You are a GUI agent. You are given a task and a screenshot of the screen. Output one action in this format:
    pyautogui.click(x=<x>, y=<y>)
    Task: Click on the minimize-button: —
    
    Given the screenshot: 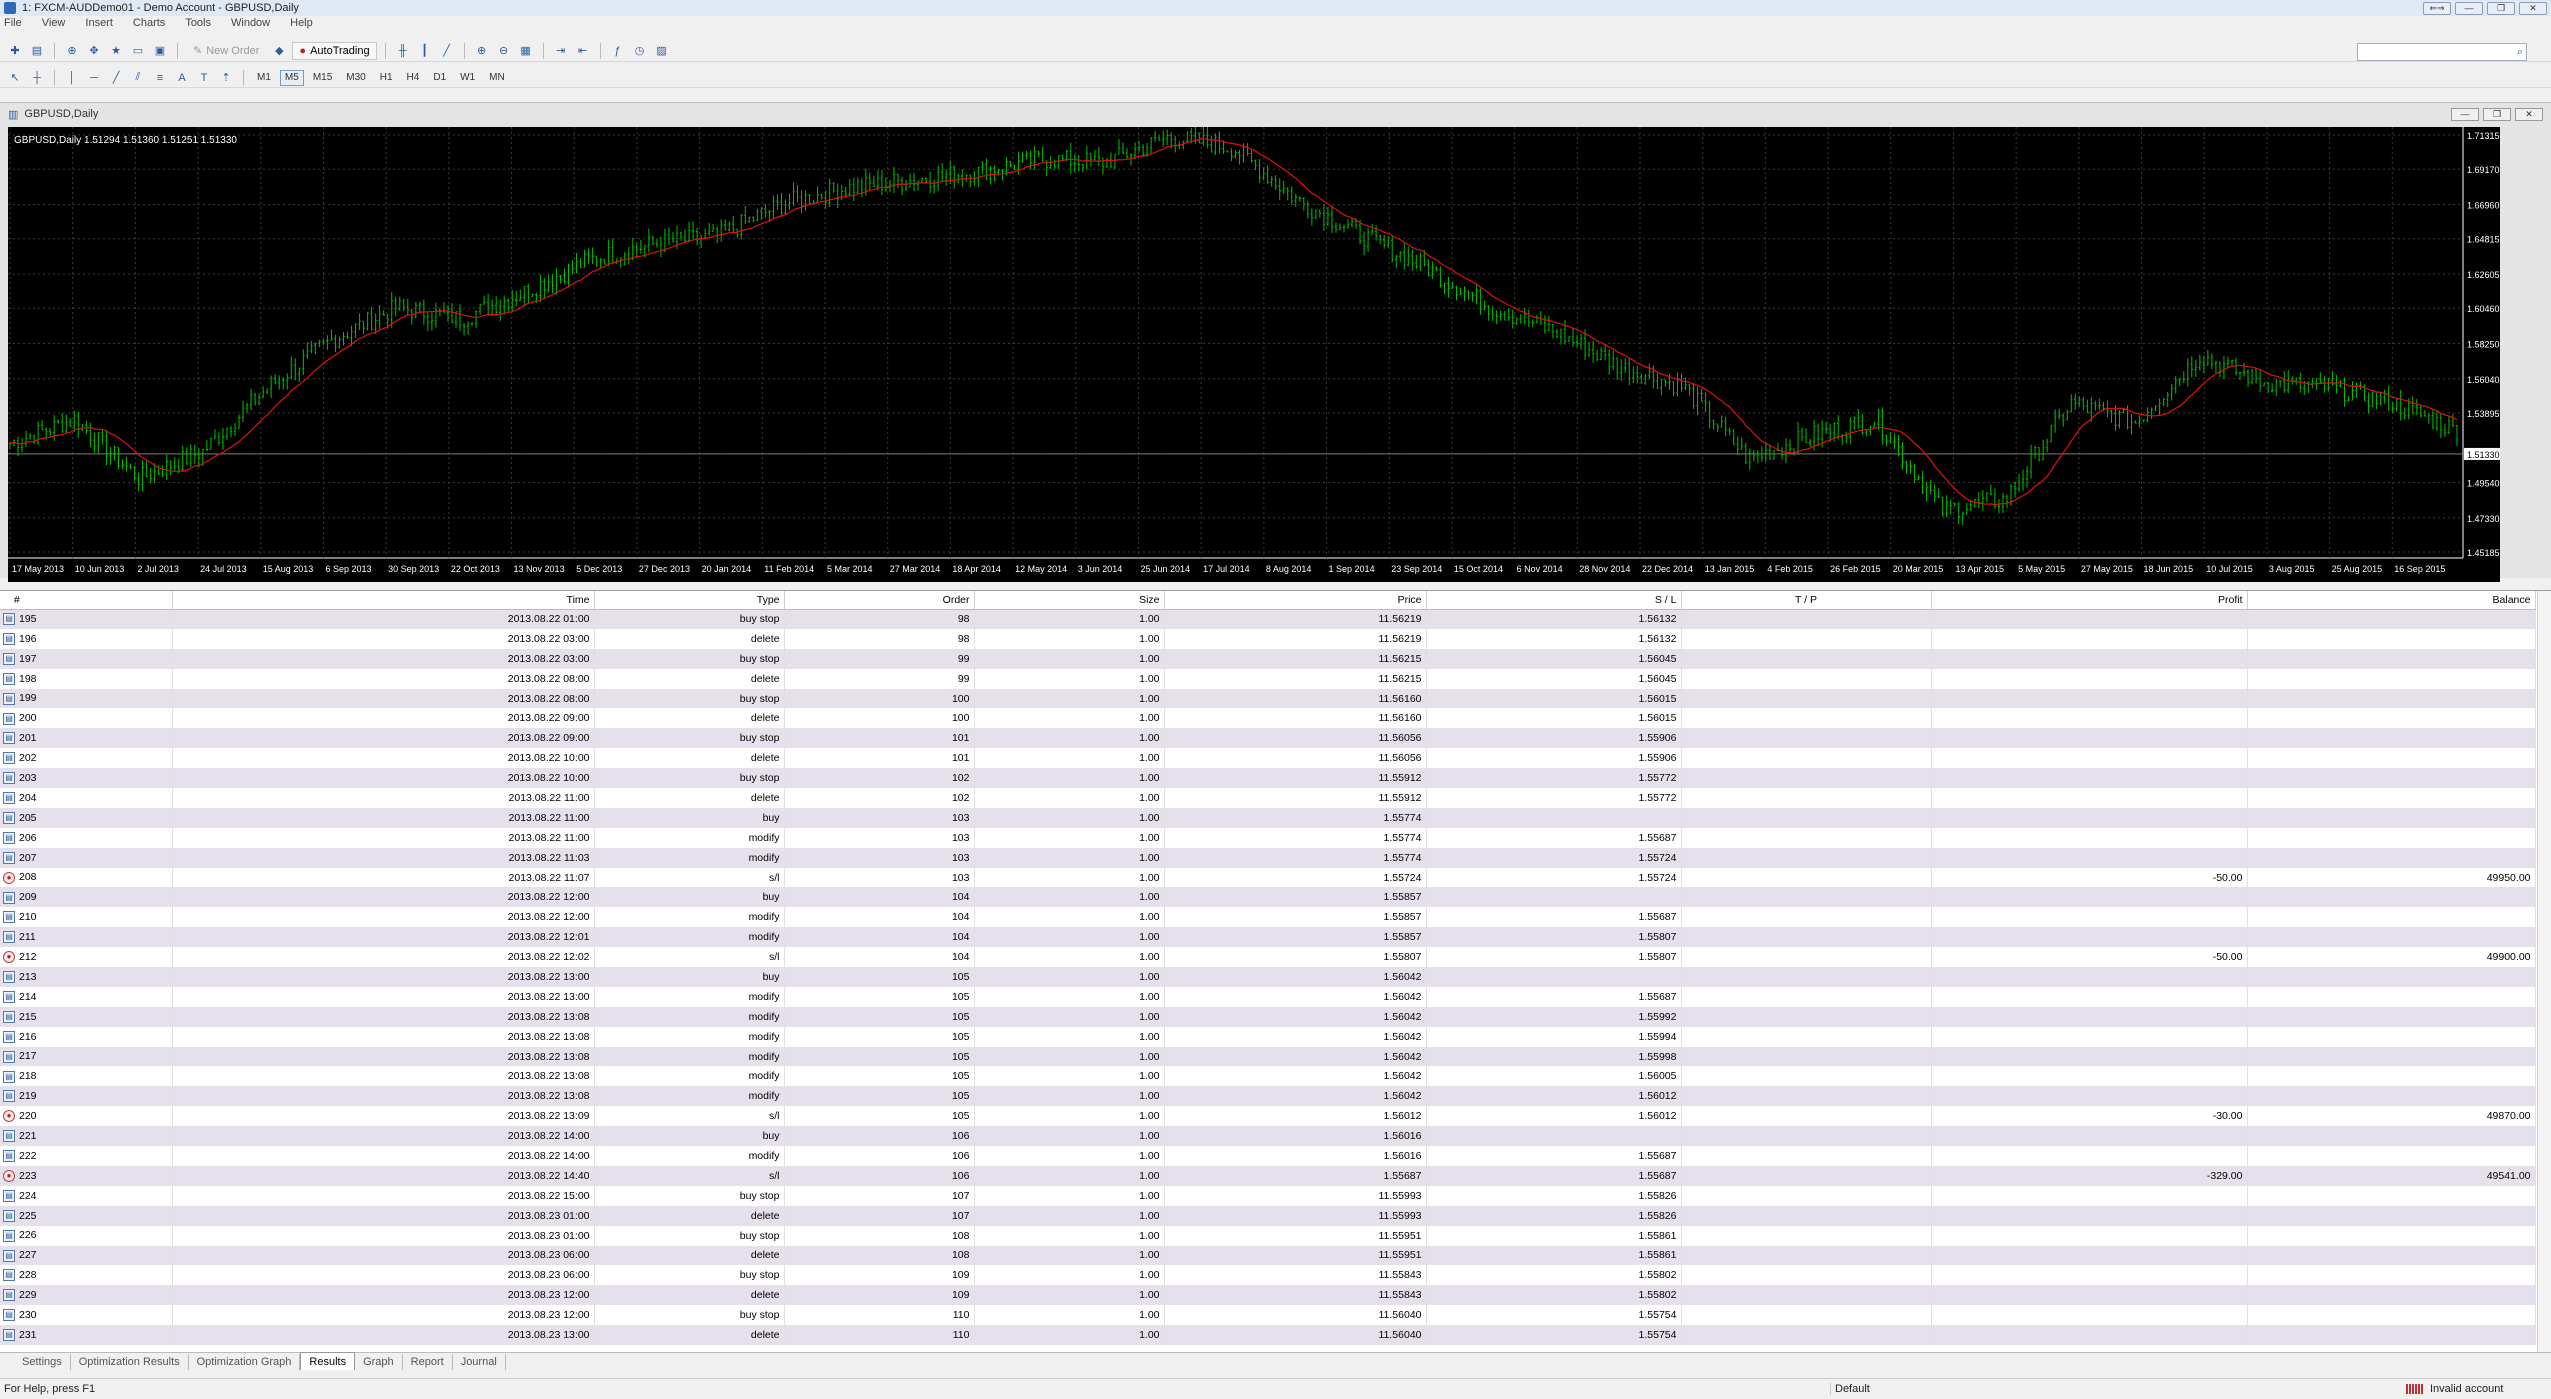 What is the action you would take?
    pyautogui.click(x=2469, y=8)
    